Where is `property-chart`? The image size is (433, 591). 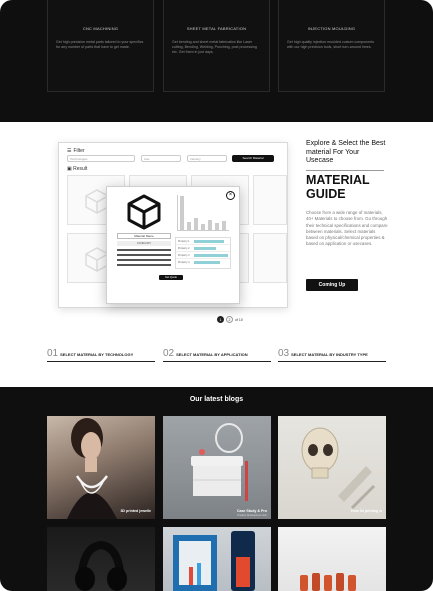 property-chart is located at coordinates (203, 213).